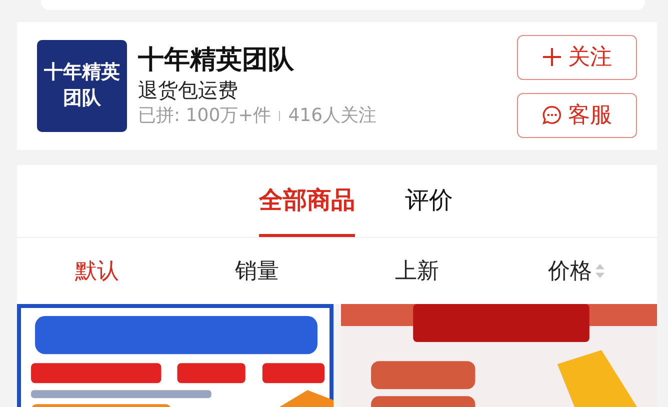  I want to click on sort-option: 价格, so click(577, 271).